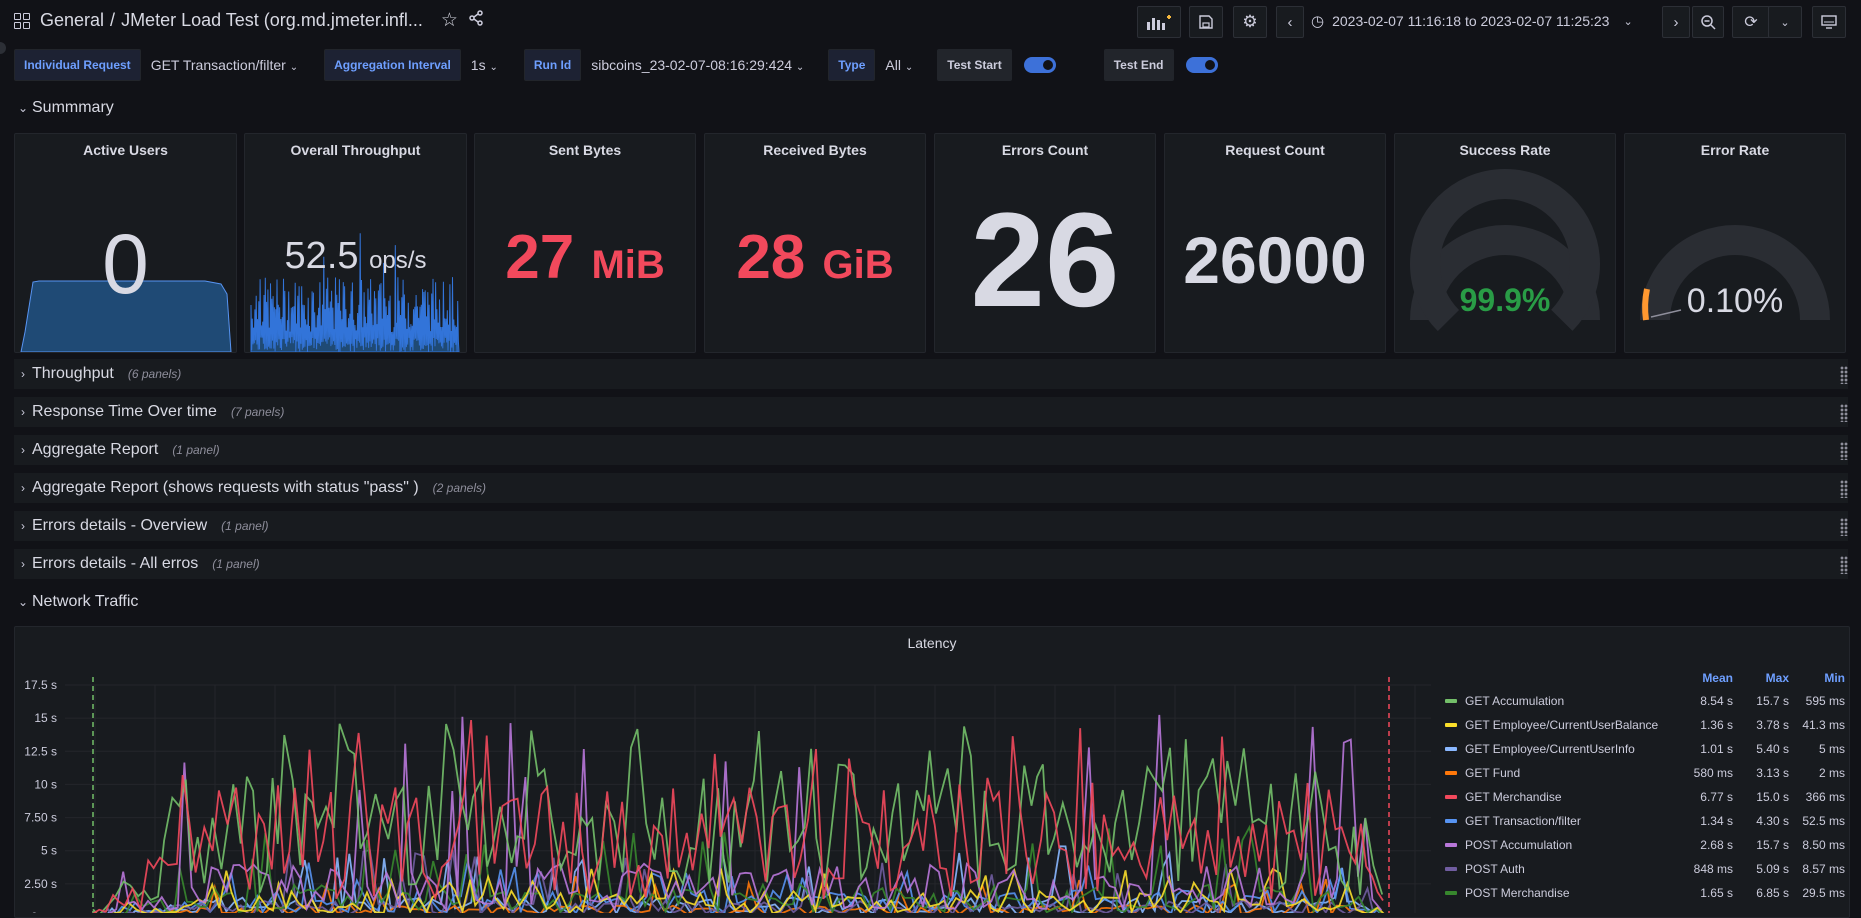 This screenshot has height=918, width=1861. What do you see at coordinates (226, 65) in the screenshot?
I see `var-select-individual-request: GET Transaction/filter ⌄` at bounding box center [226, 65].